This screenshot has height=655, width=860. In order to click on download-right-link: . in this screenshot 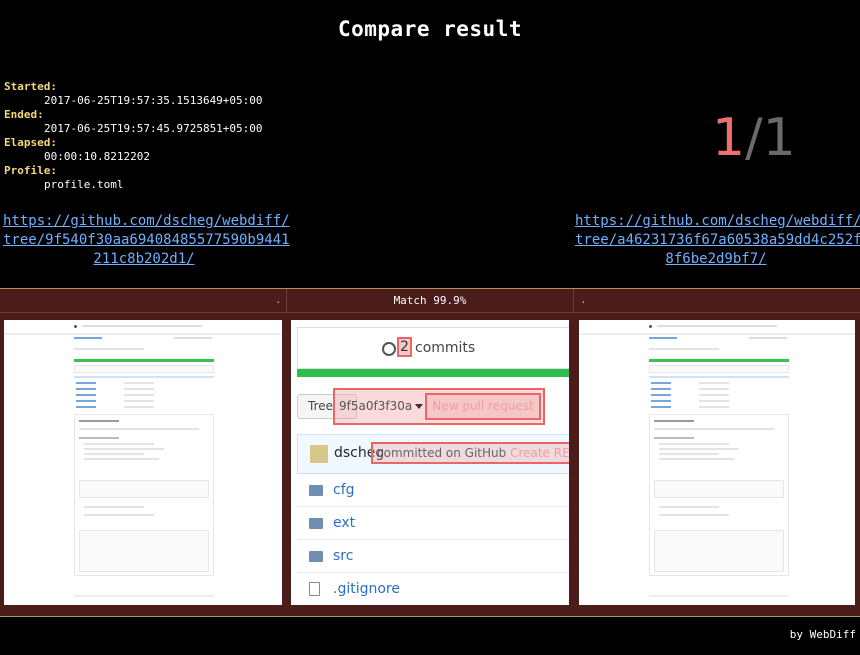, I will do `click(583, 299)`.